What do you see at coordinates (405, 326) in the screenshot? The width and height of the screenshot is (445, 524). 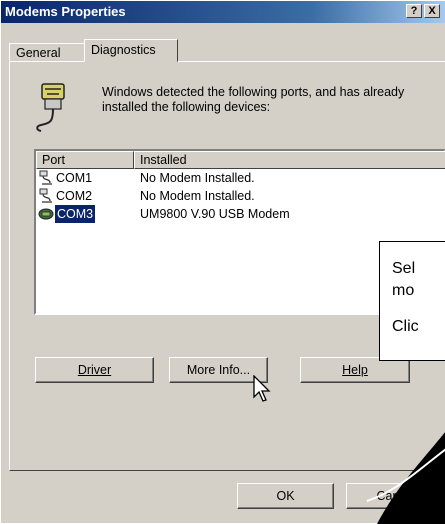 I see `callout-line-3: Clic` at bounding box center [405, 326].